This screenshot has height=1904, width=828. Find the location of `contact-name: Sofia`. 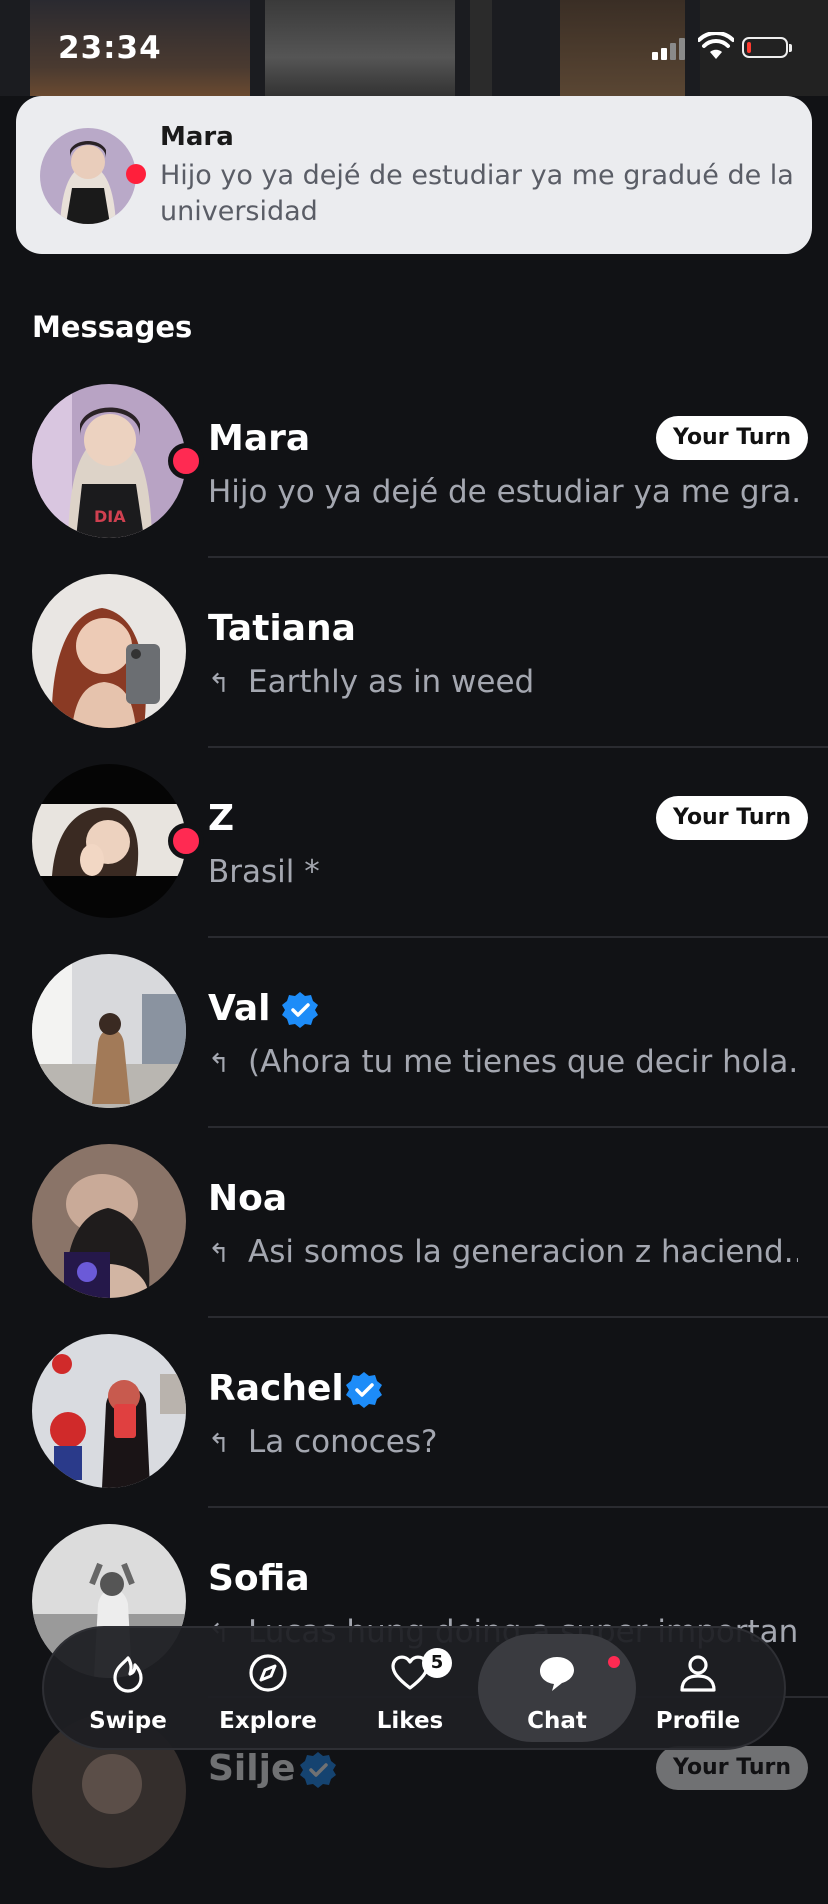

contact-name: Sofia is located at coordinates (259, 1578).